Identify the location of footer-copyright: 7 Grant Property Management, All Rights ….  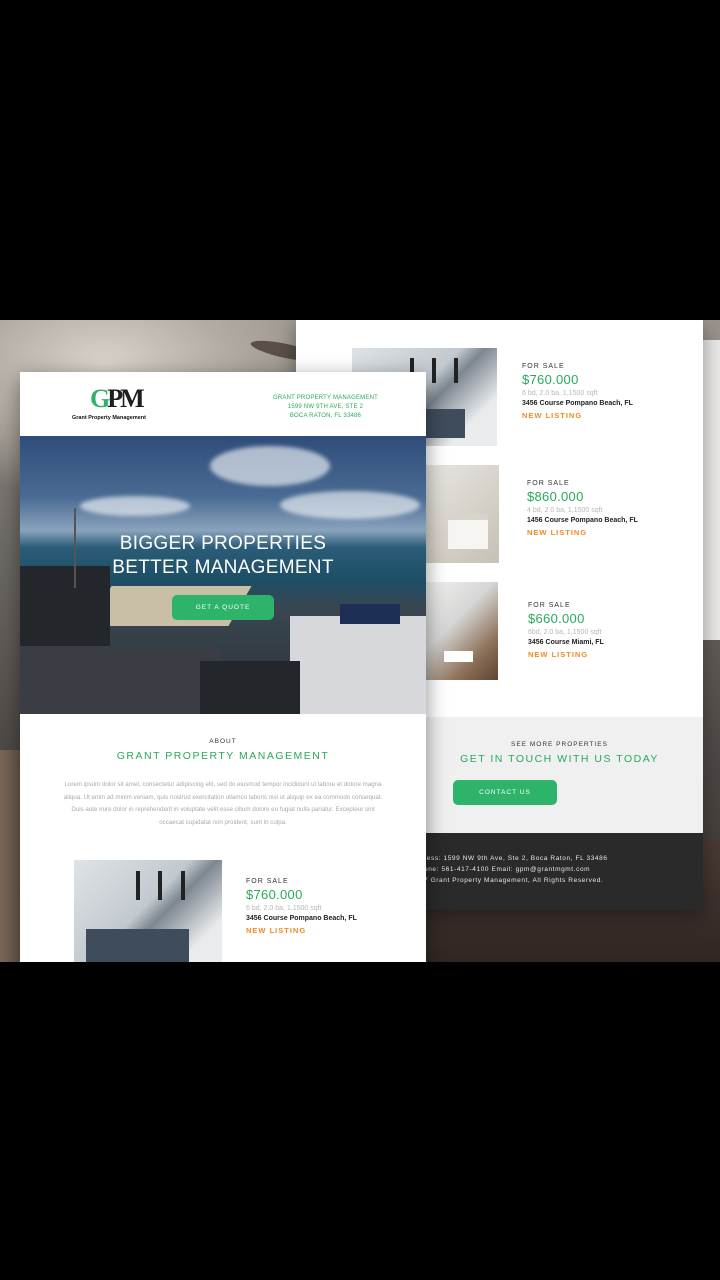
(514, 880).